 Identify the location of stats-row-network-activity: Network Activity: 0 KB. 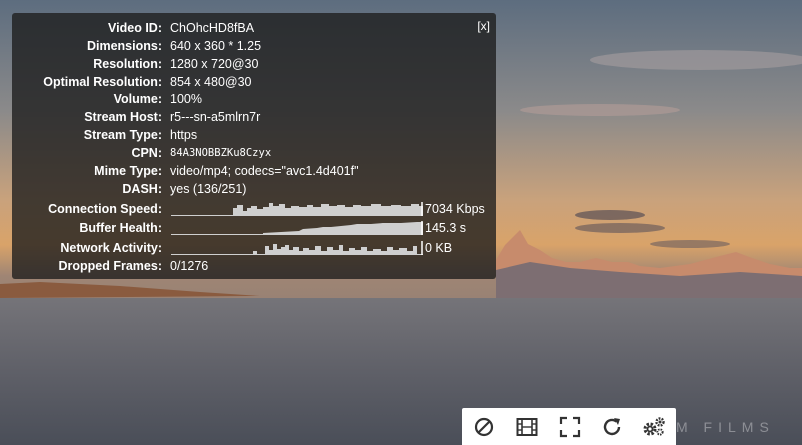
(254, 248).